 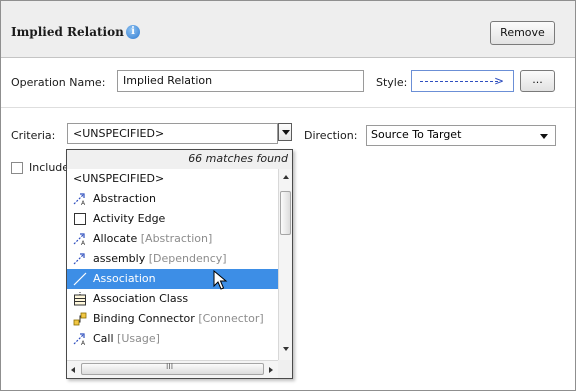 What do you see at coordinates (79, 259) in the screenshot?
I see `assembly-icon` at bounding box center [79, 259].